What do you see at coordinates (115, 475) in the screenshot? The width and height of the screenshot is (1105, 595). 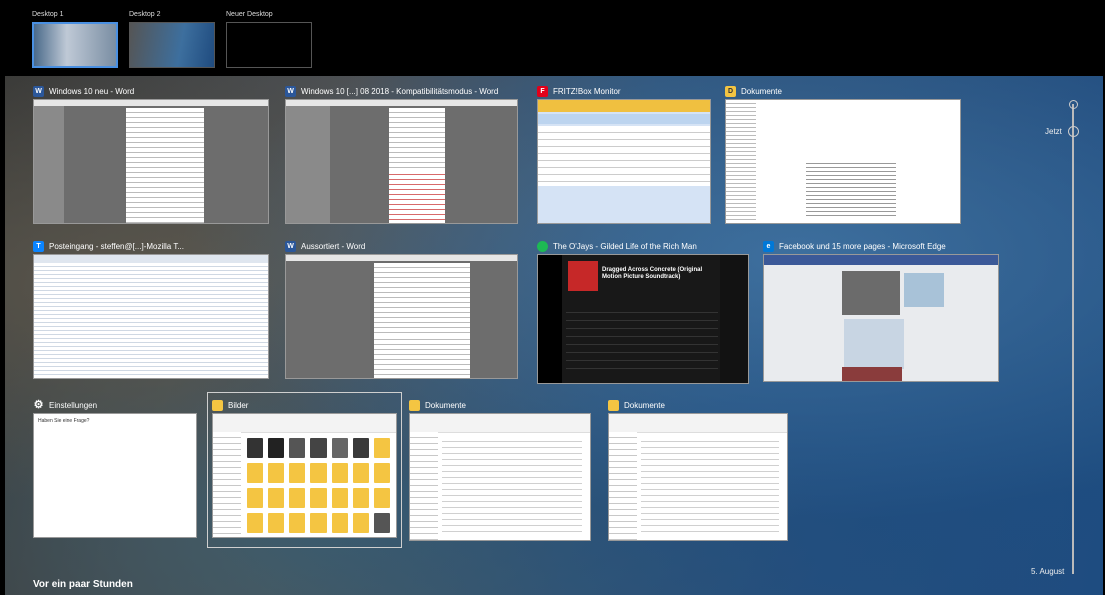 I see `window-thumbnail: Haben Sie eine Frage?` at bounding box center [115, 475].